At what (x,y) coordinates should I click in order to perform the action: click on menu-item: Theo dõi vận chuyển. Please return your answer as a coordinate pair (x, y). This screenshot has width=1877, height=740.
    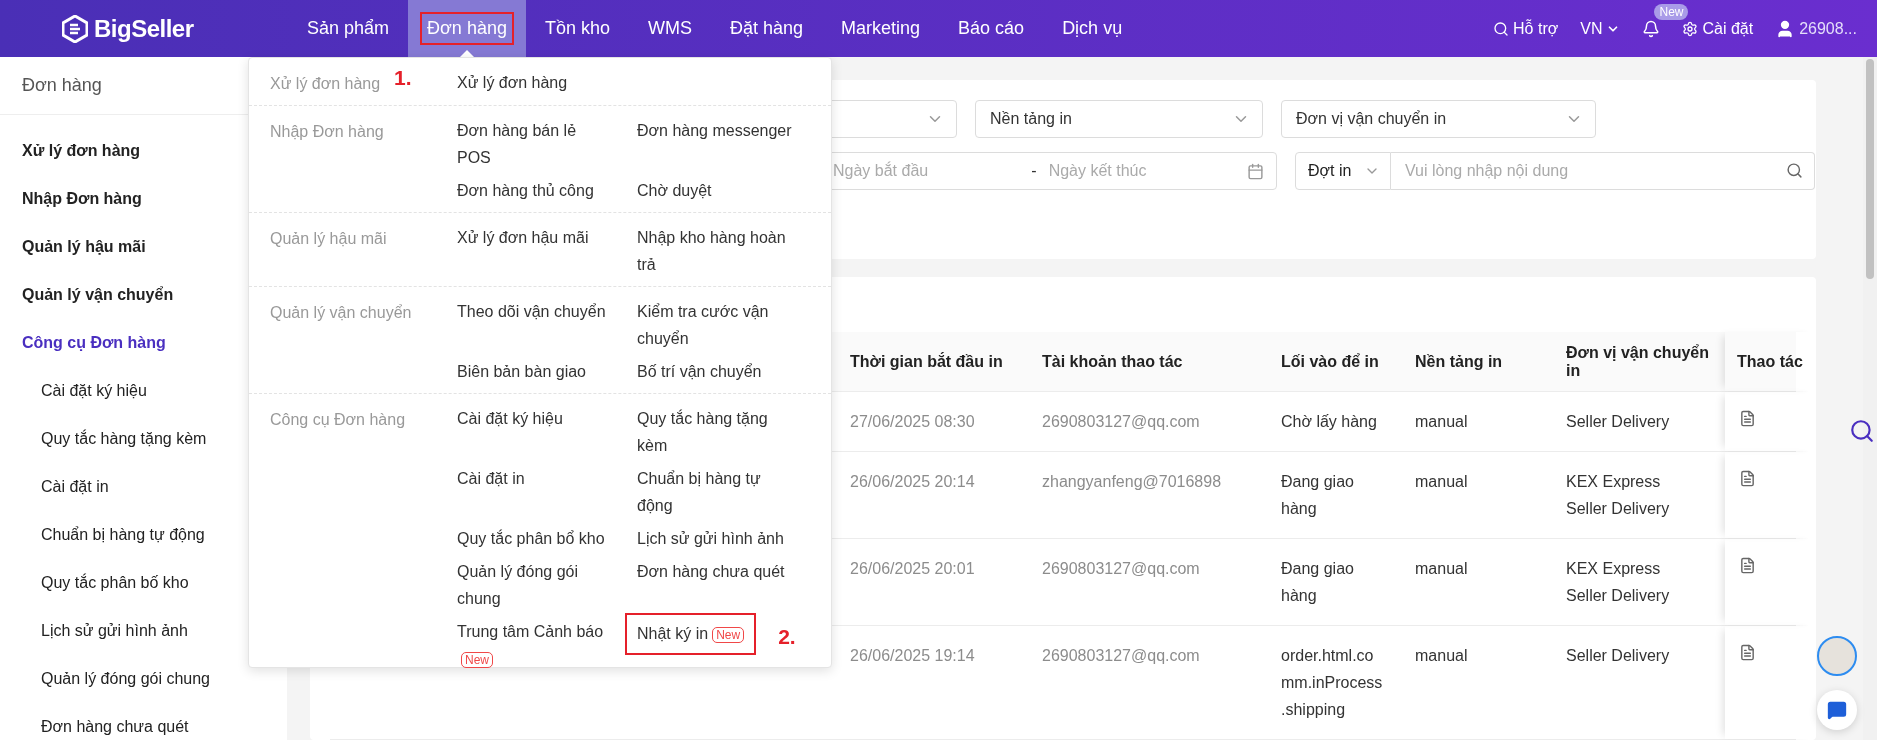
    Looking at the image, I should click on (531, 310).